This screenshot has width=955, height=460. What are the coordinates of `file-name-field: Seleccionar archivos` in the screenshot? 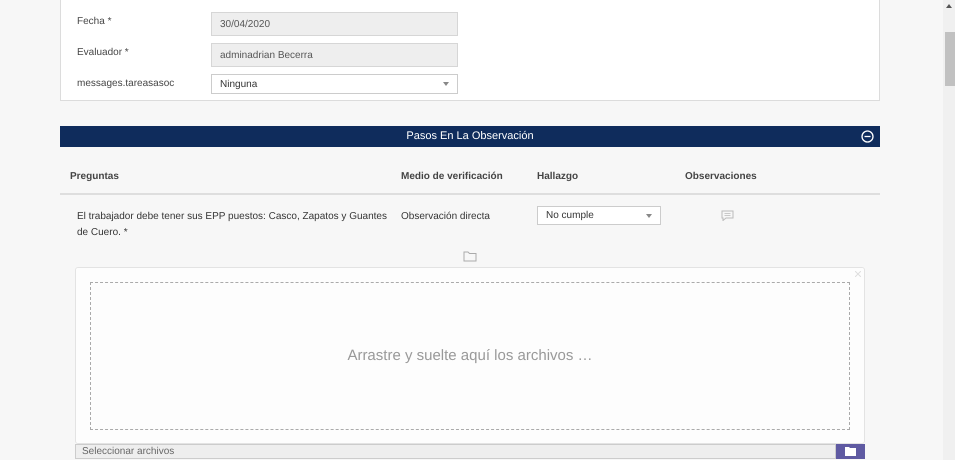 It's located at (455, 451).